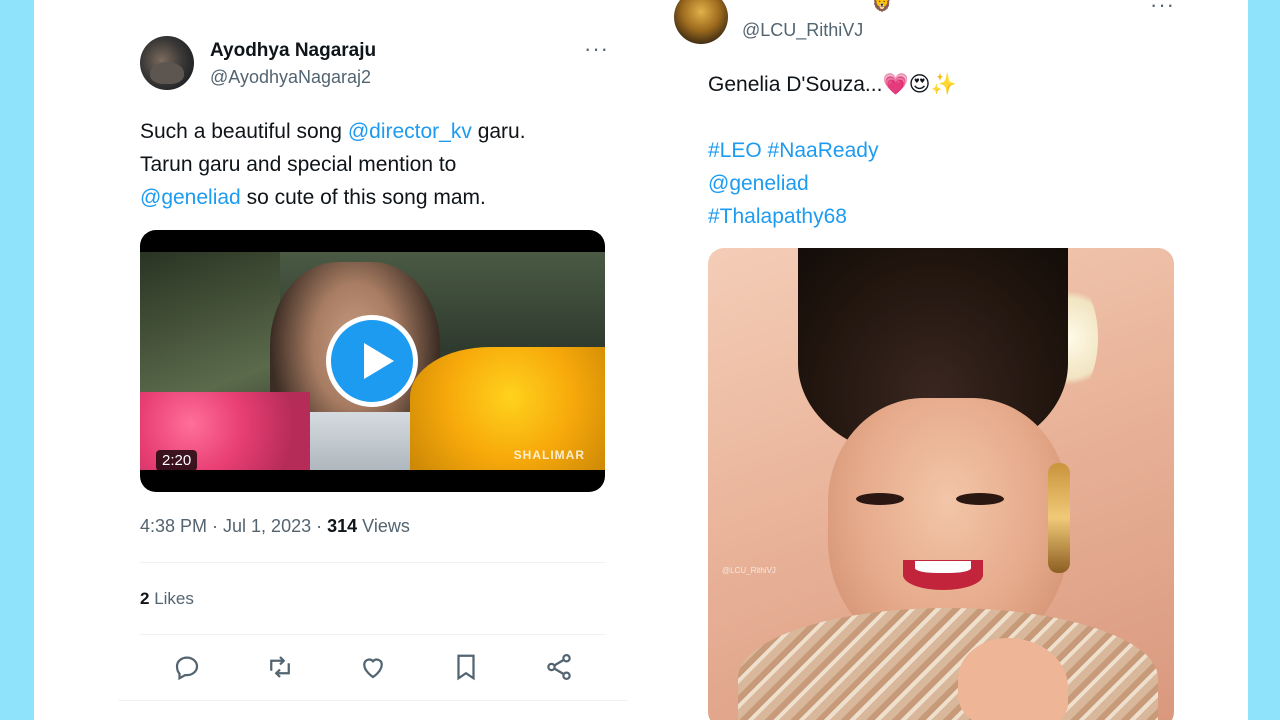 This screenshot has width=1280, height=720. What do you see at coordinates (373, 667) in the screenshot?
I see `like-icon` at bounding box center [373, 667].